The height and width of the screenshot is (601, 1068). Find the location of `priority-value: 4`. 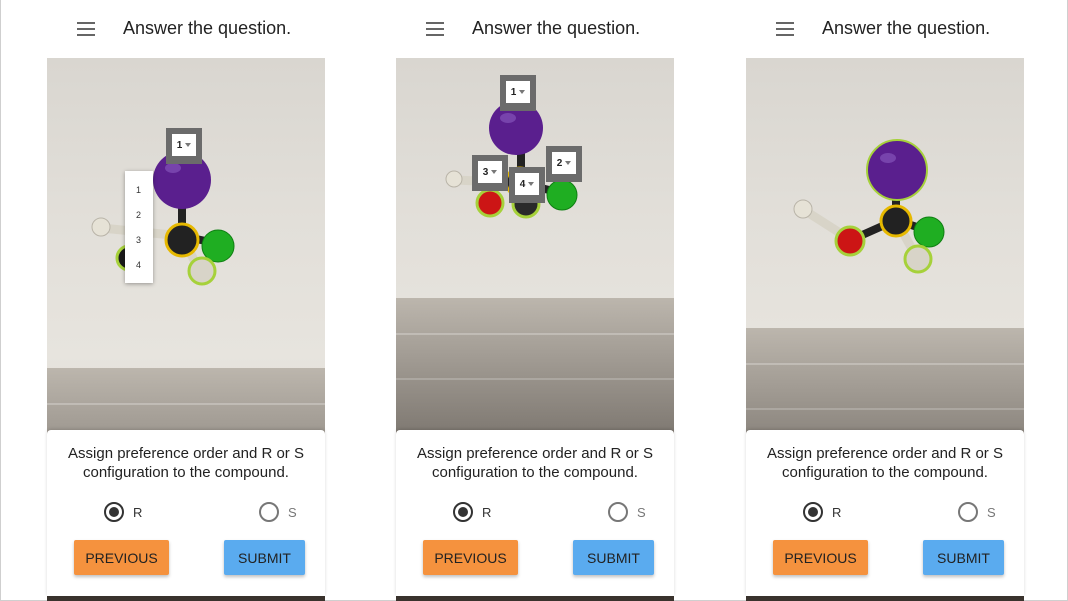

priority-value: 4 is located at coordinates (522, 184).